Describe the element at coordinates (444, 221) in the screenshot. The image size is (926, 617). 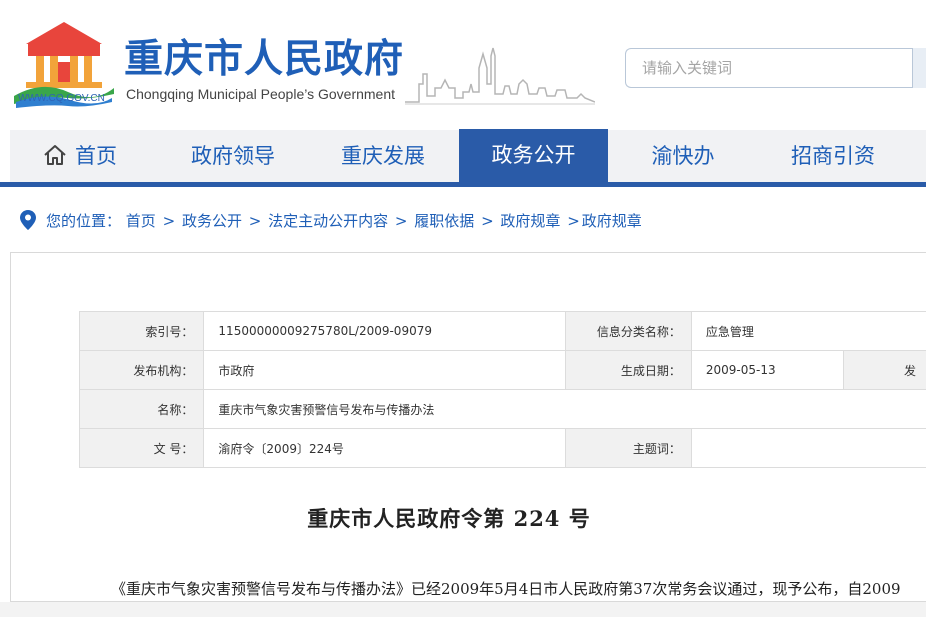
I see `breadcrumb-item-duty-basis: 履职依据` at that location.